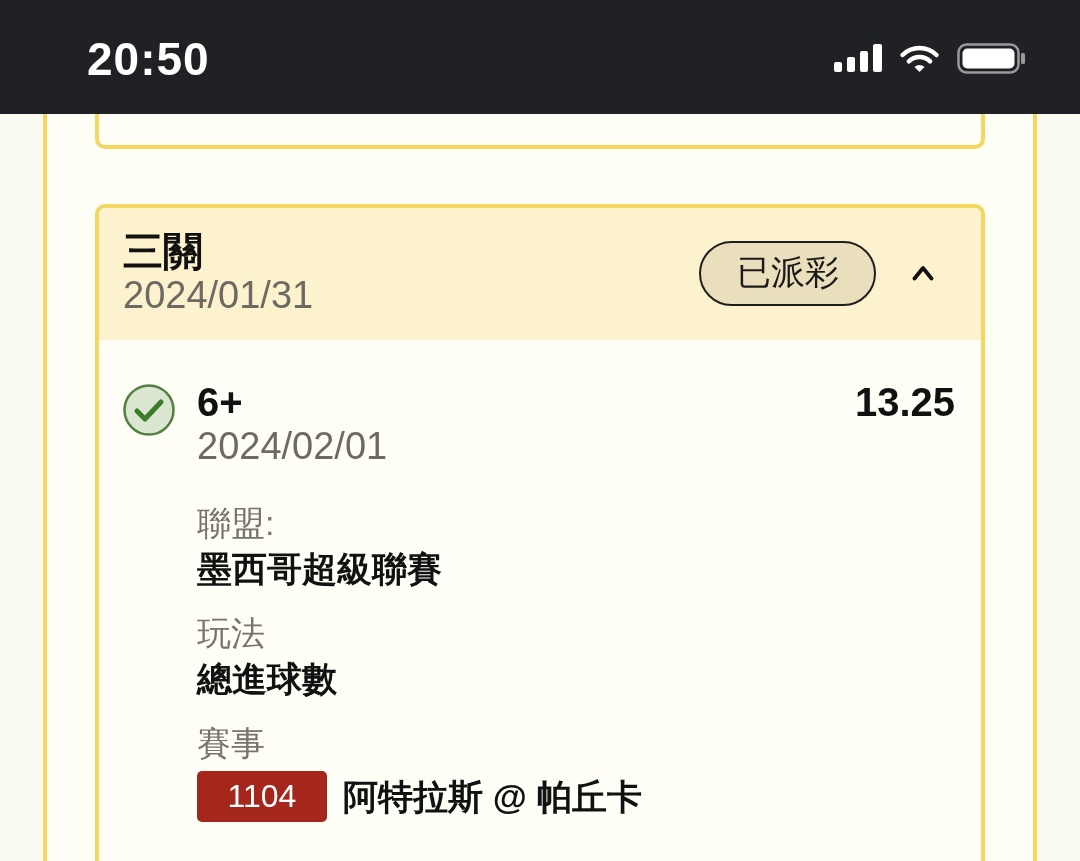 Image resolution: width=1080 pixels, height=861 pixels. Describe the element at coordinates (231, 743) in the screenshot. I see `field-label: 賽事` at that location.